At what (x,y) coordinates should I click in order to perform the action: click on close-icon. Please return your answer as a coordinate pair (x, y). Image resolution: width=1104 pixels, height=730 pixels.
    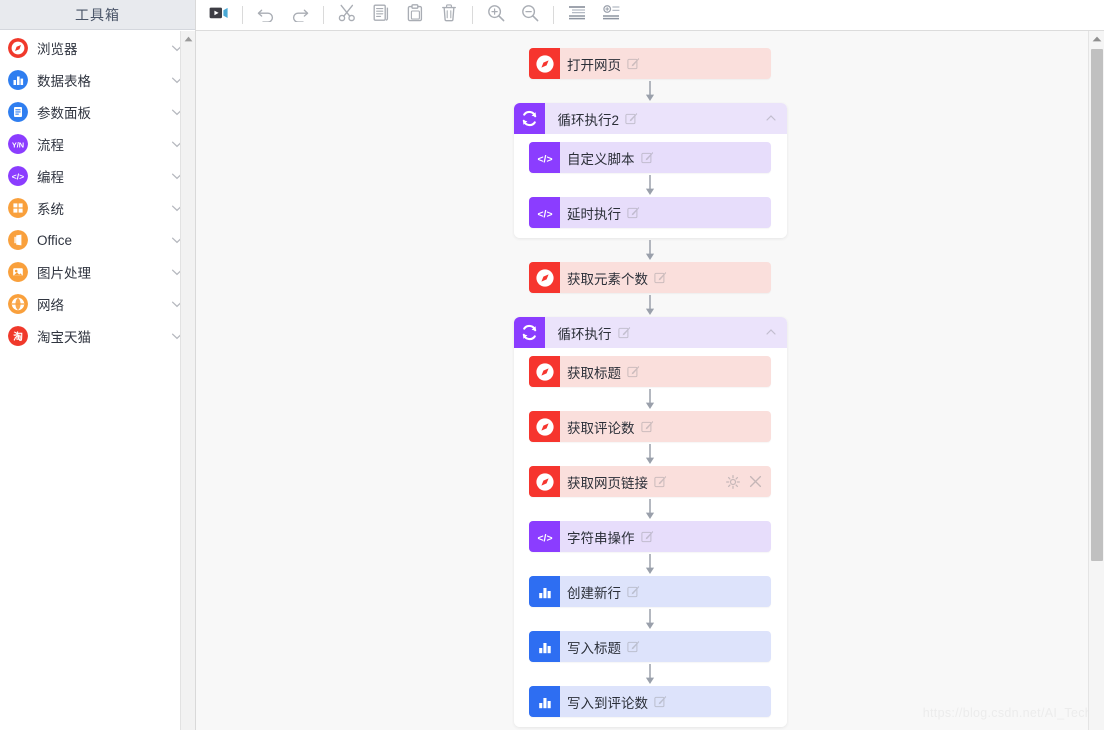
    Looking at the image, I should click on (755, 481).